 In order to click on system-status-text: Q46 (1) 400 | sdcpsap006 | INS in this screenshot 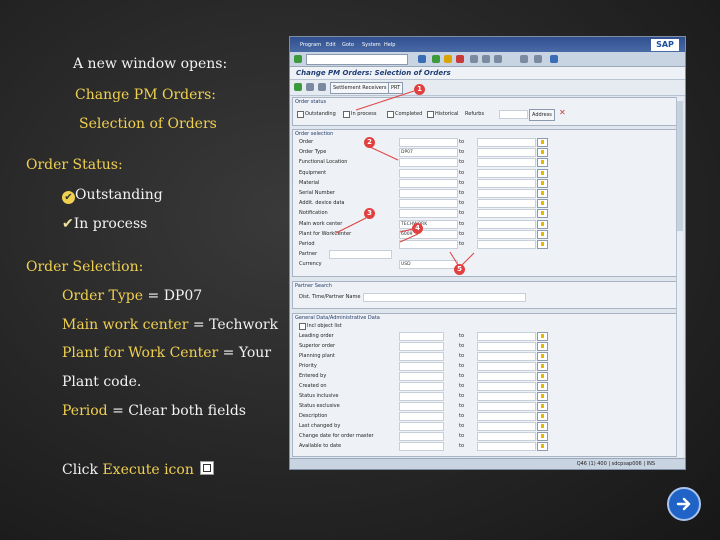, I will do `click(615, 464)`.